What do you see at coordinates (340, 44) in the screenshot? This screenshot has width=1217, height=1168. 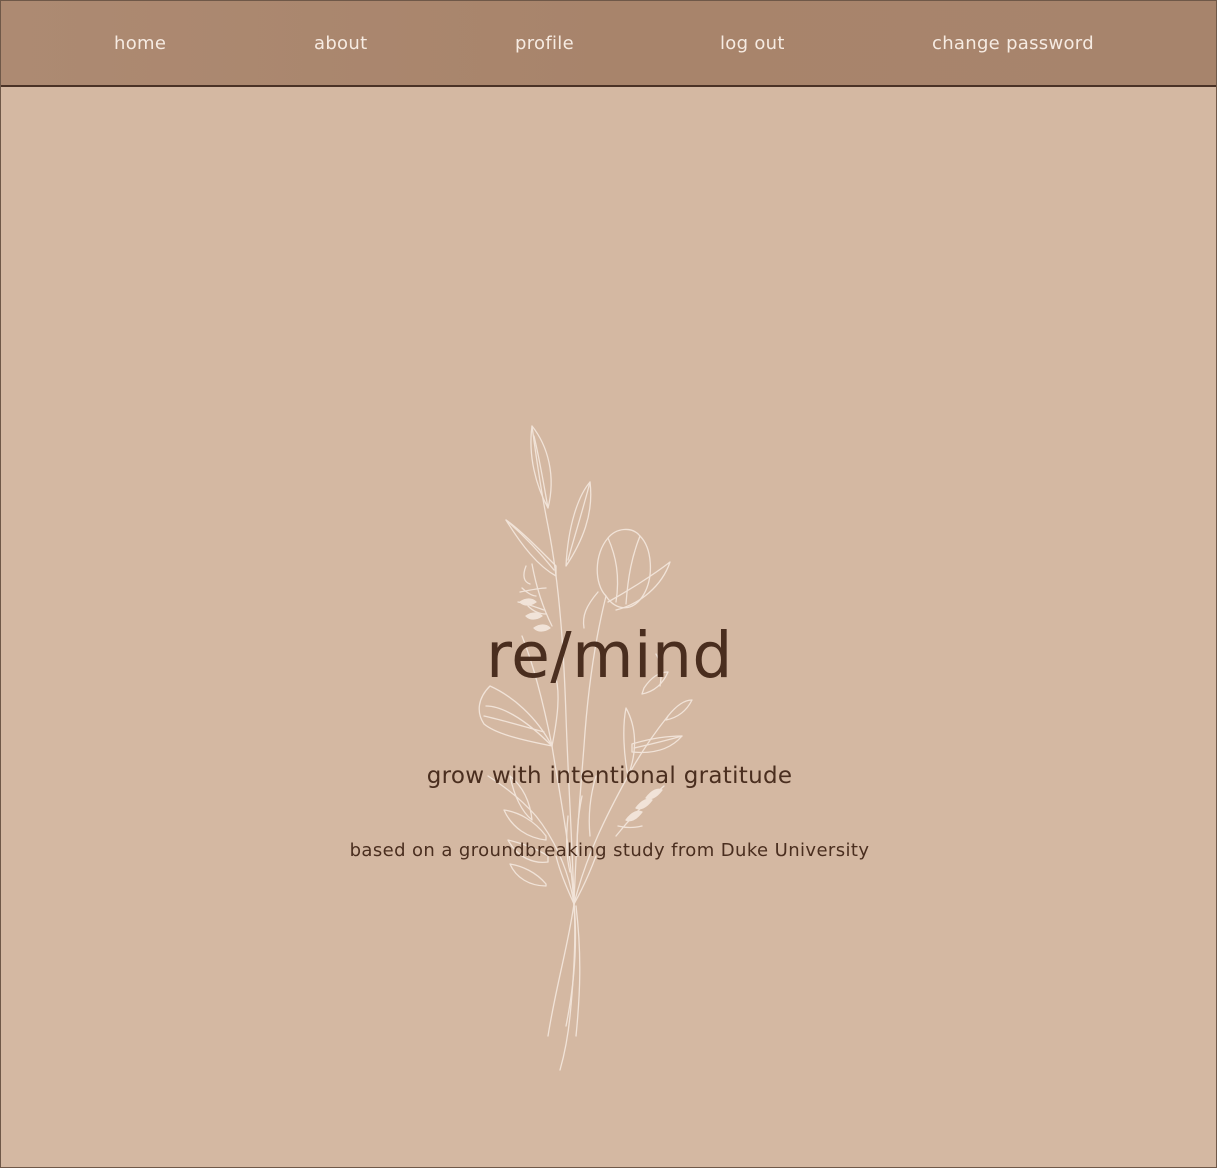 I see `nav-link-about: about` at bounding box center [340, 44].